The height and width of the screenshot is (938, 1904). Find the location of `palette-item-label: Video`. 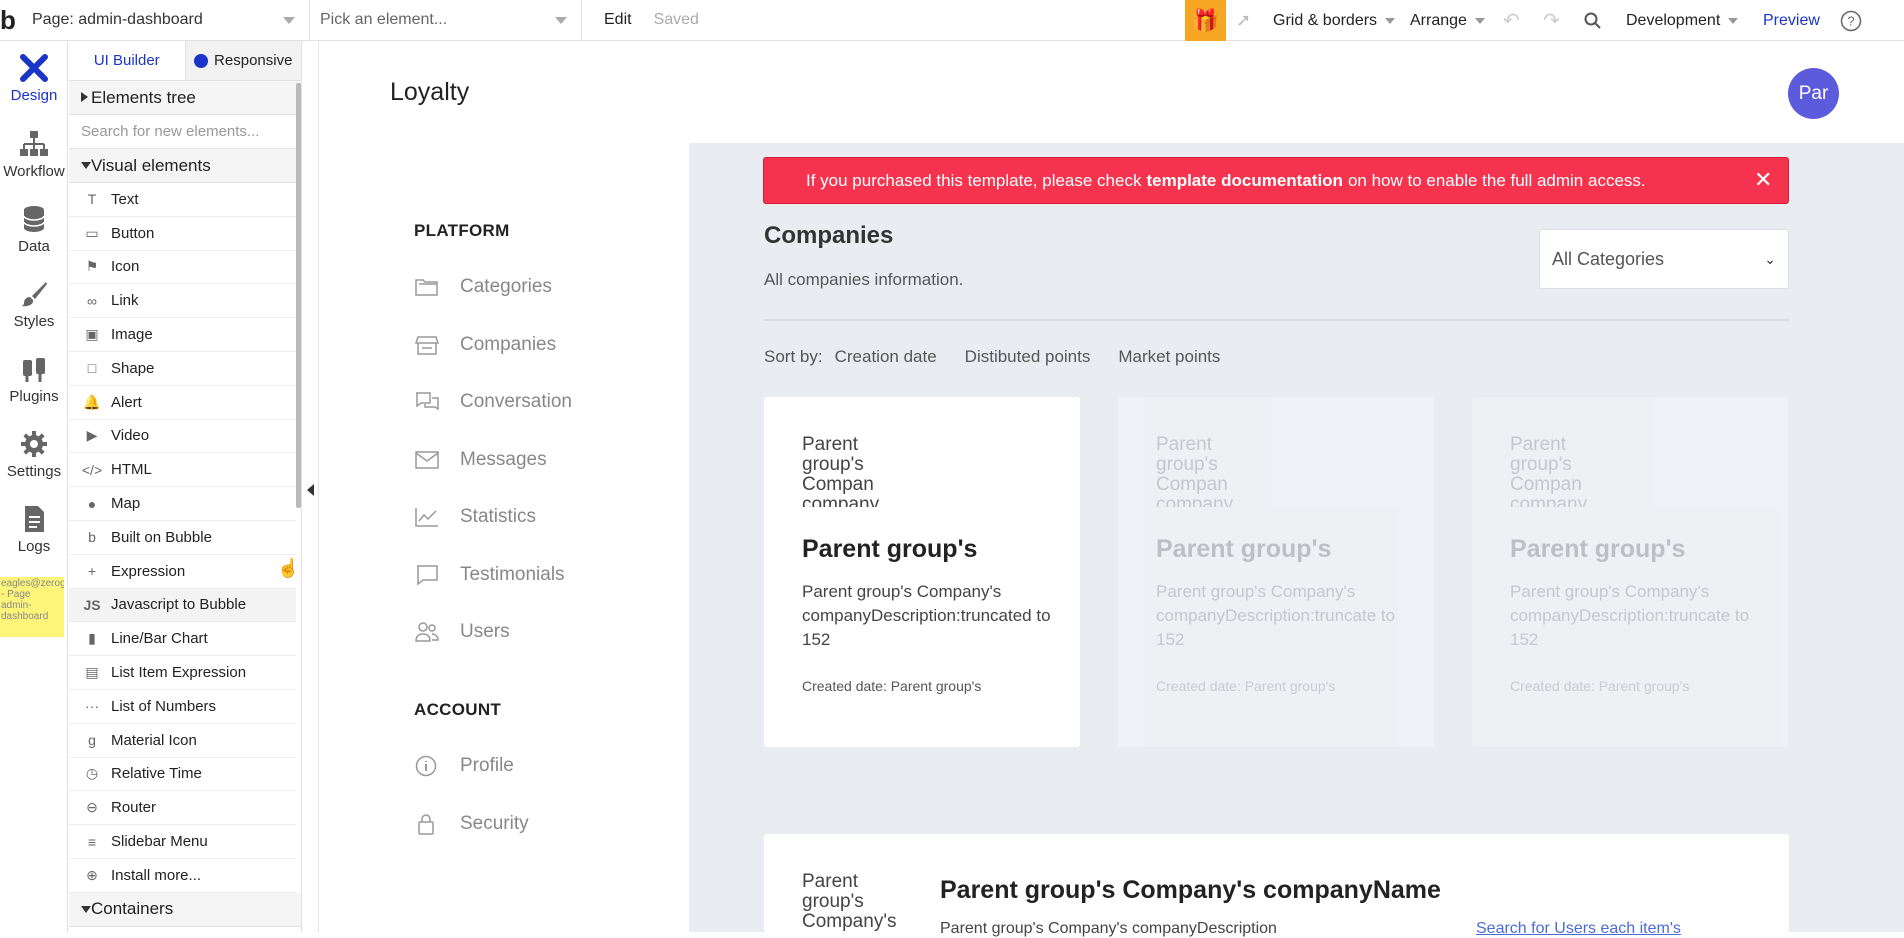

palette-item-label: Video is located at coordinates (130, 436).